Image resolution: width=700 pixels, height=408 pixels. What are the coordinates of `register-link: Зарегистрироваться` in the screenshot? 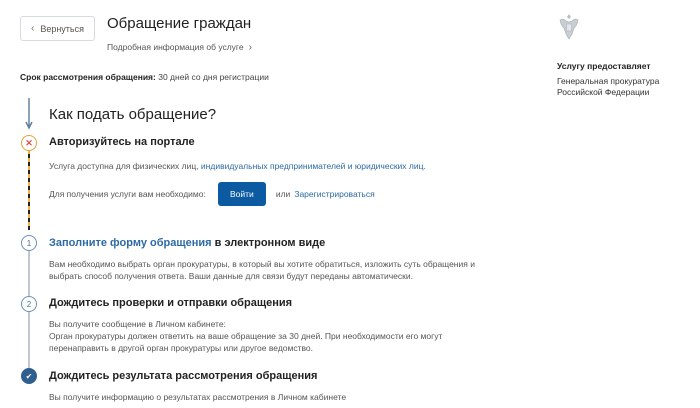 It's located at (334, 194).